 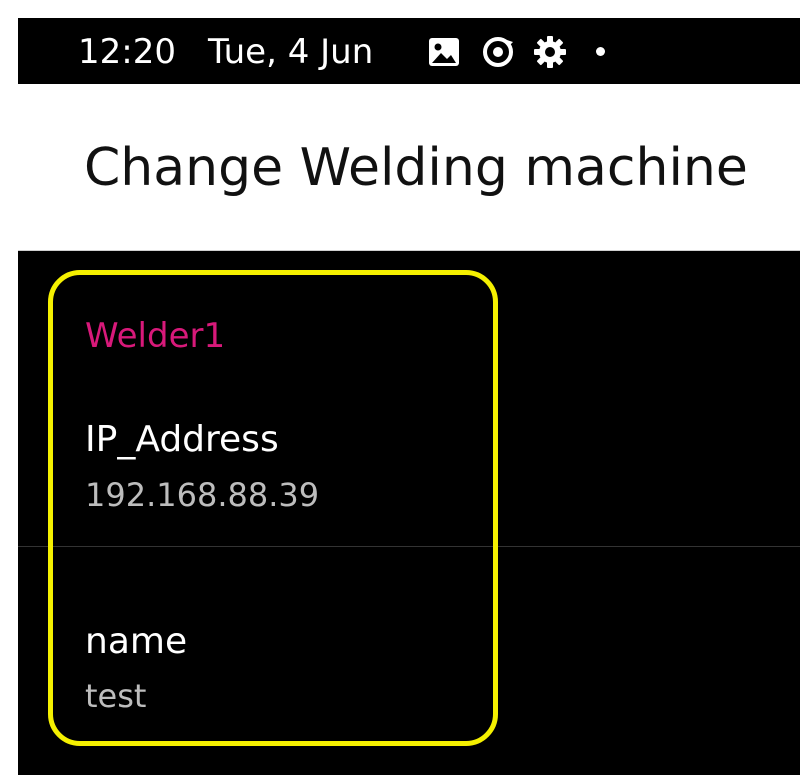 What do you see at coordinates (444, 52) in the screenshot?
I see `gallery-icon` at bounding box center [444, 52].